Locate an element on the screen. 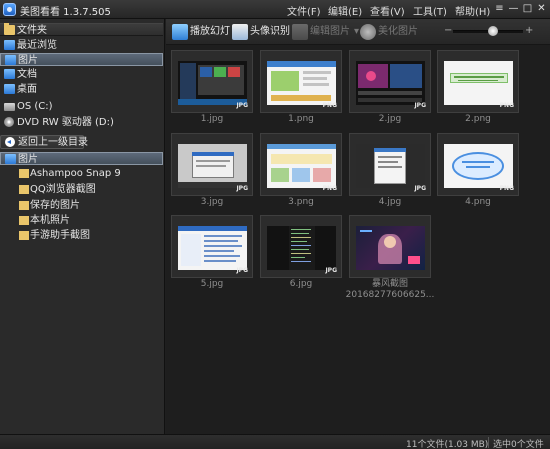  file-count-status: 11个文件(1.03 MB) is located at coordinates (447, 444).